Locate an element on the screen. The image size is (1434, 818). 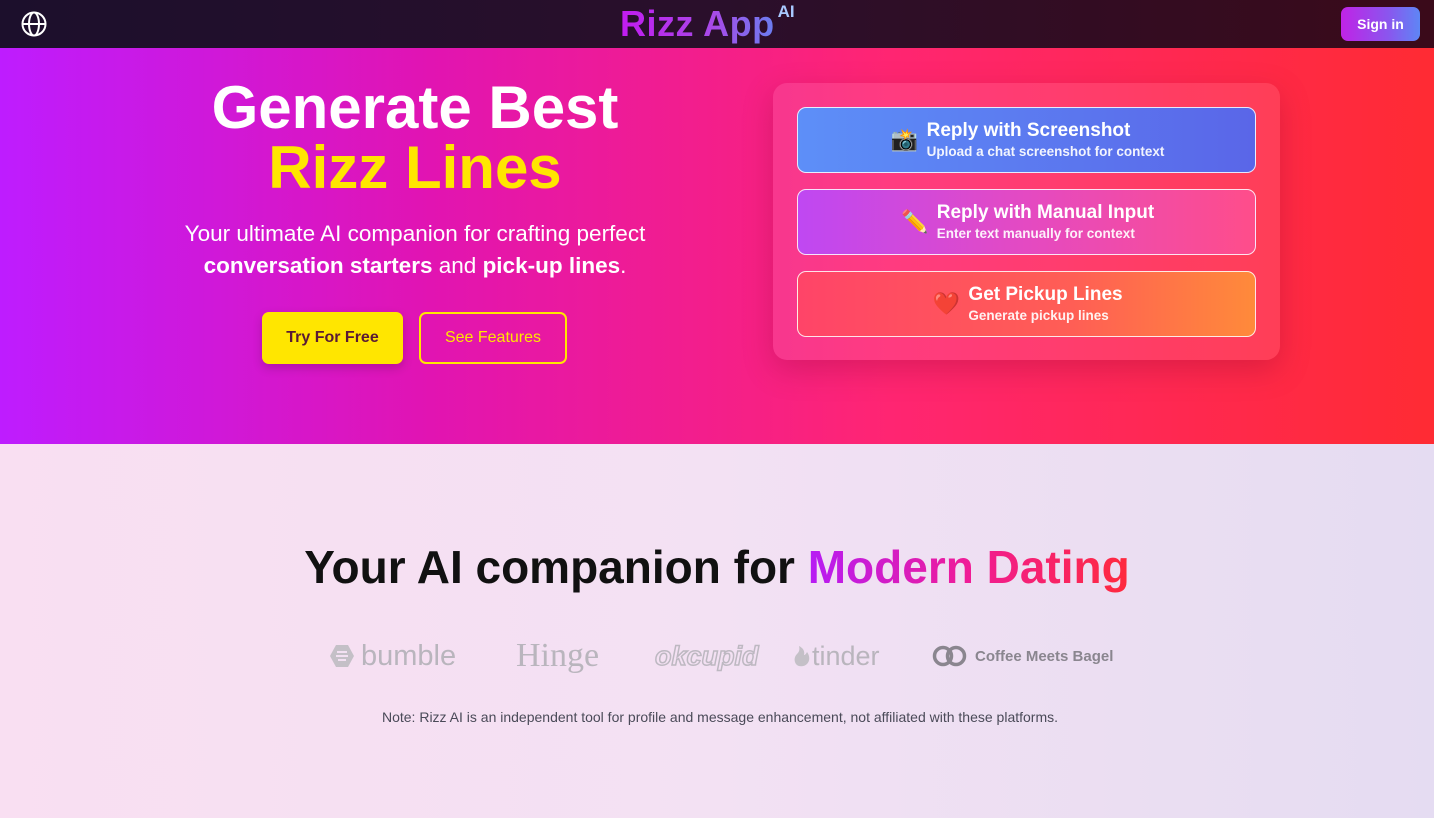
globe-icon is located at coordinates (34, 24).